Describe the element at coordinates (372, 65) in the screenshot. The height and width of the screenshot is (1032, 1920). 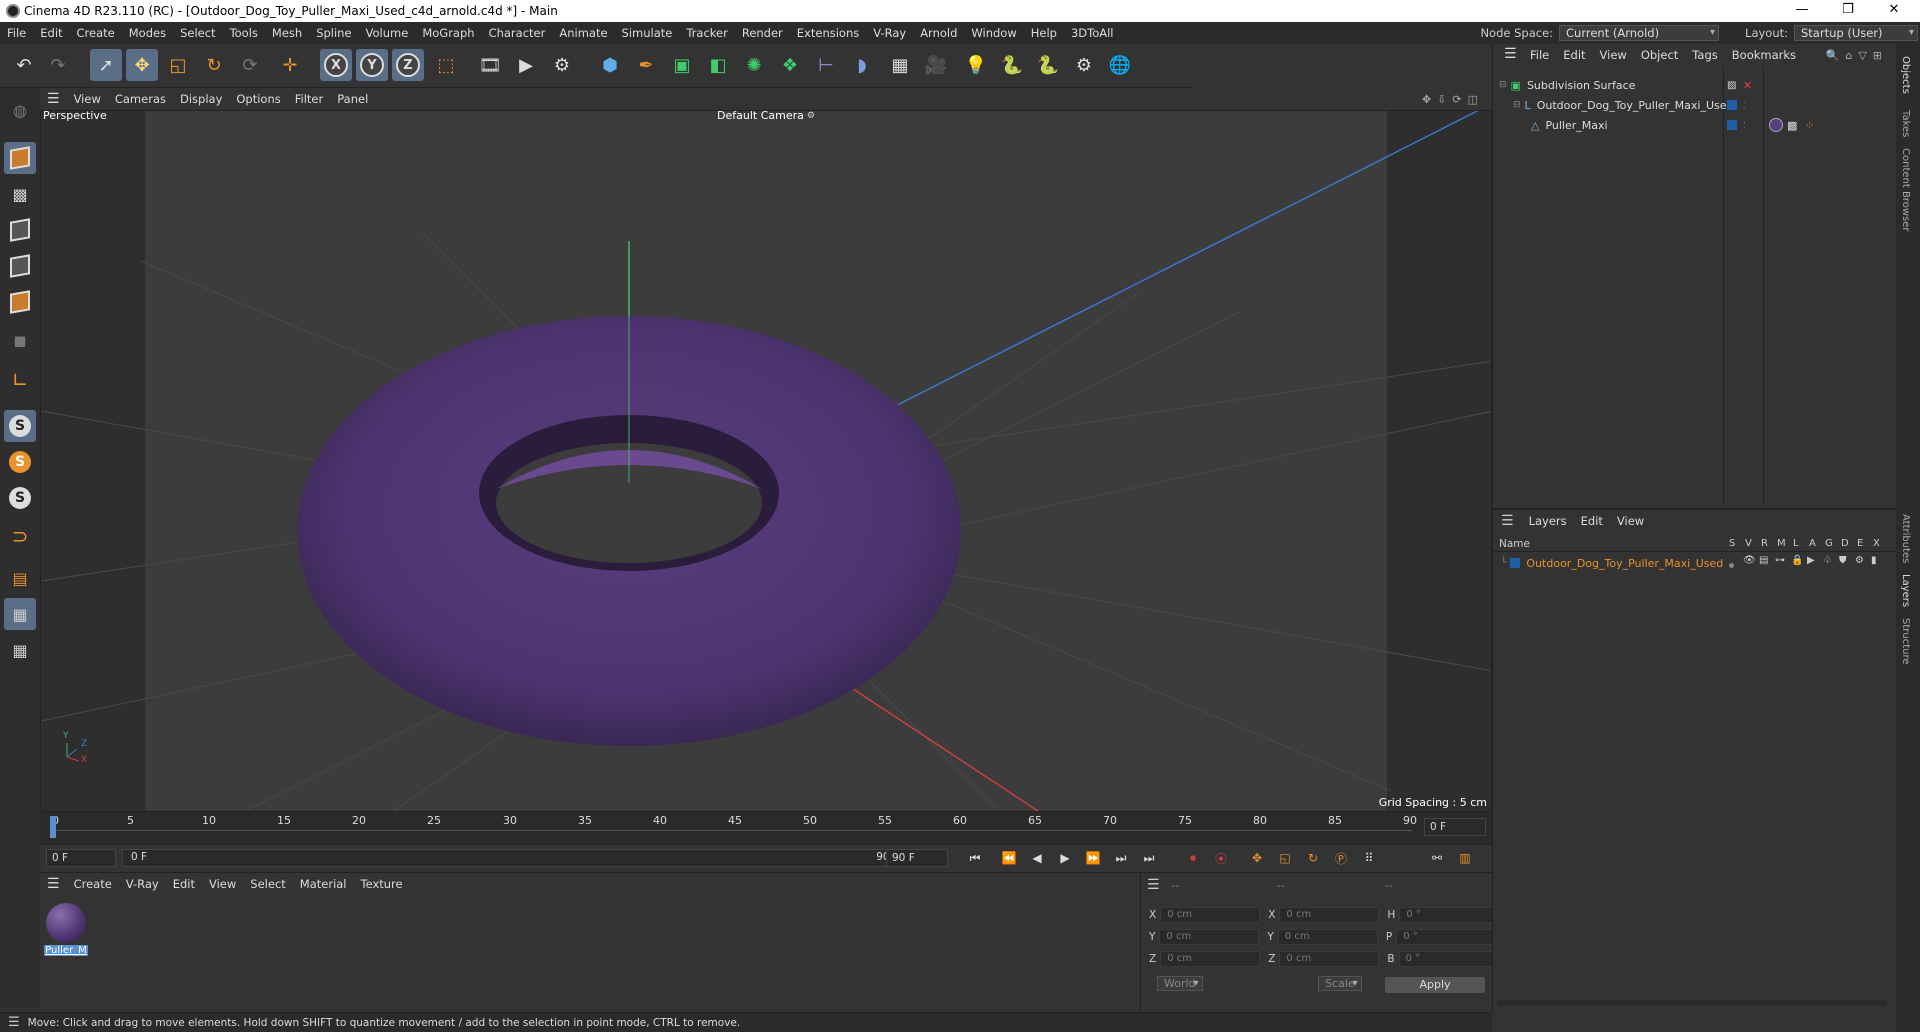
I see `y-axis-lock-icon: Y` at that location.